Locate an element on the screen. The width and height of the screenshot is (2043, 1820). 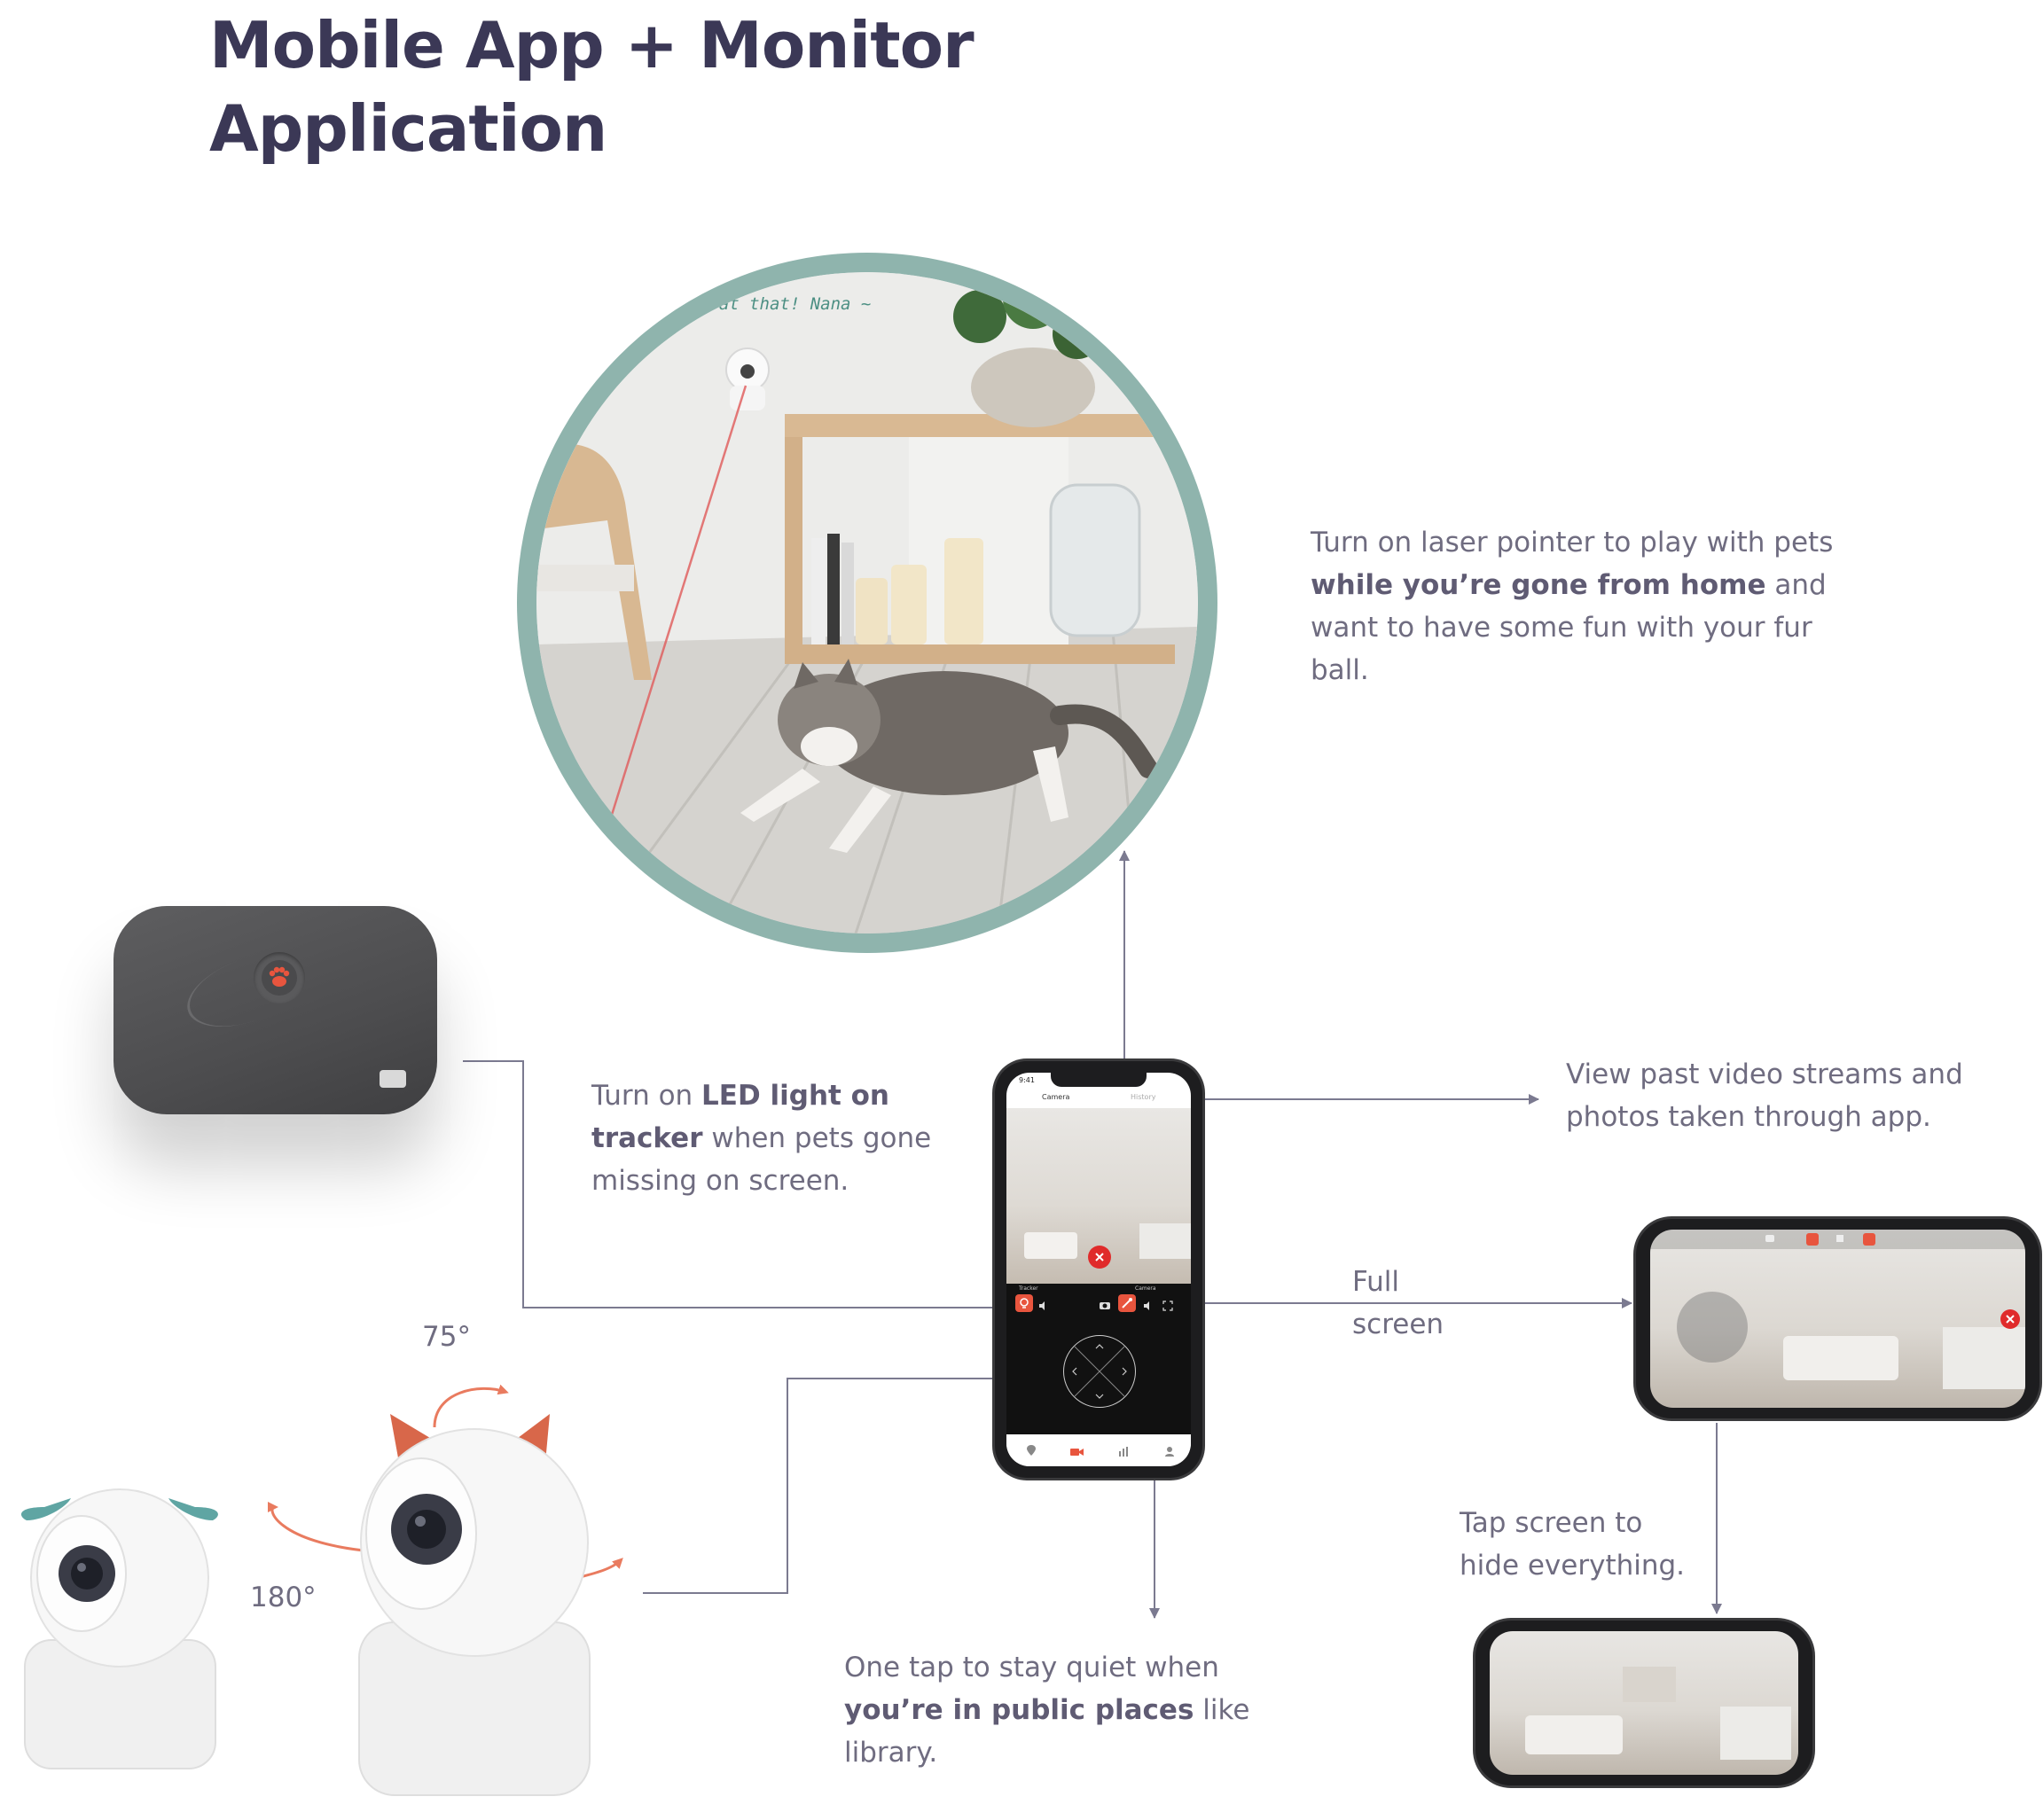
fullscreen-toolbar is located at coordinates (1838, 1239).